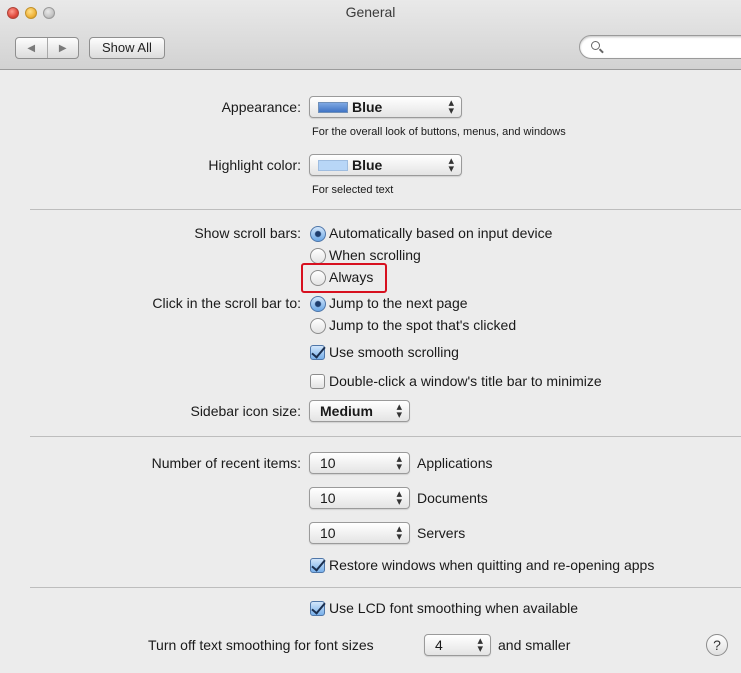  Describe the element at coordinates (226, 303) in the screenshot. I see `click-scroll-bar-label: Click in the scroll bar to:` at that location.